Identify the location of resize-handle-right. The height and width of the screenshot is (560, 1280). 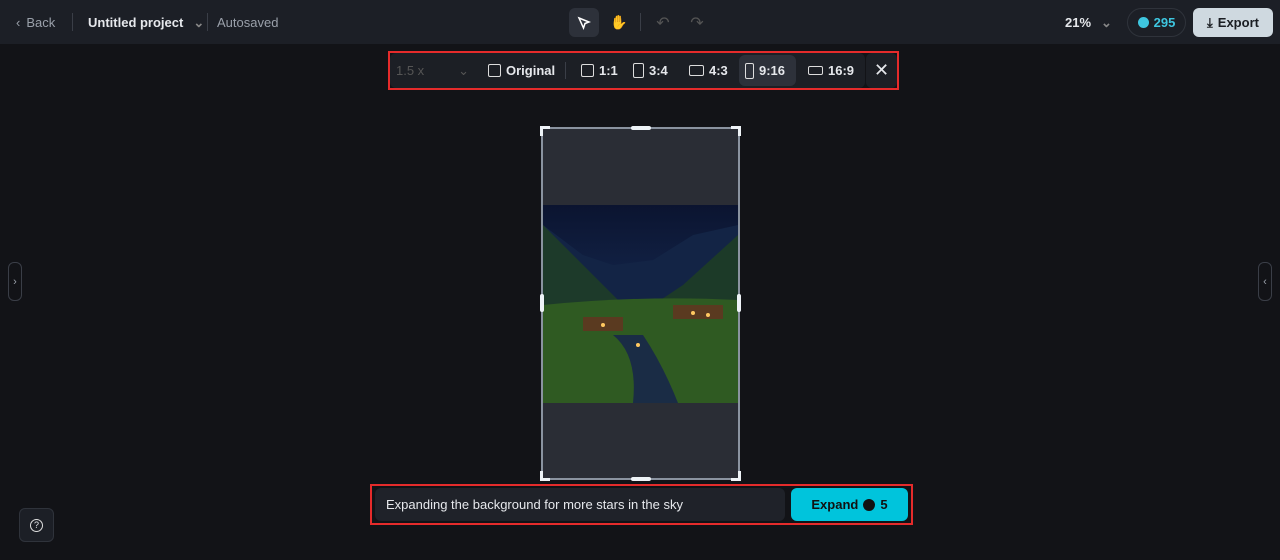
(739, 303).